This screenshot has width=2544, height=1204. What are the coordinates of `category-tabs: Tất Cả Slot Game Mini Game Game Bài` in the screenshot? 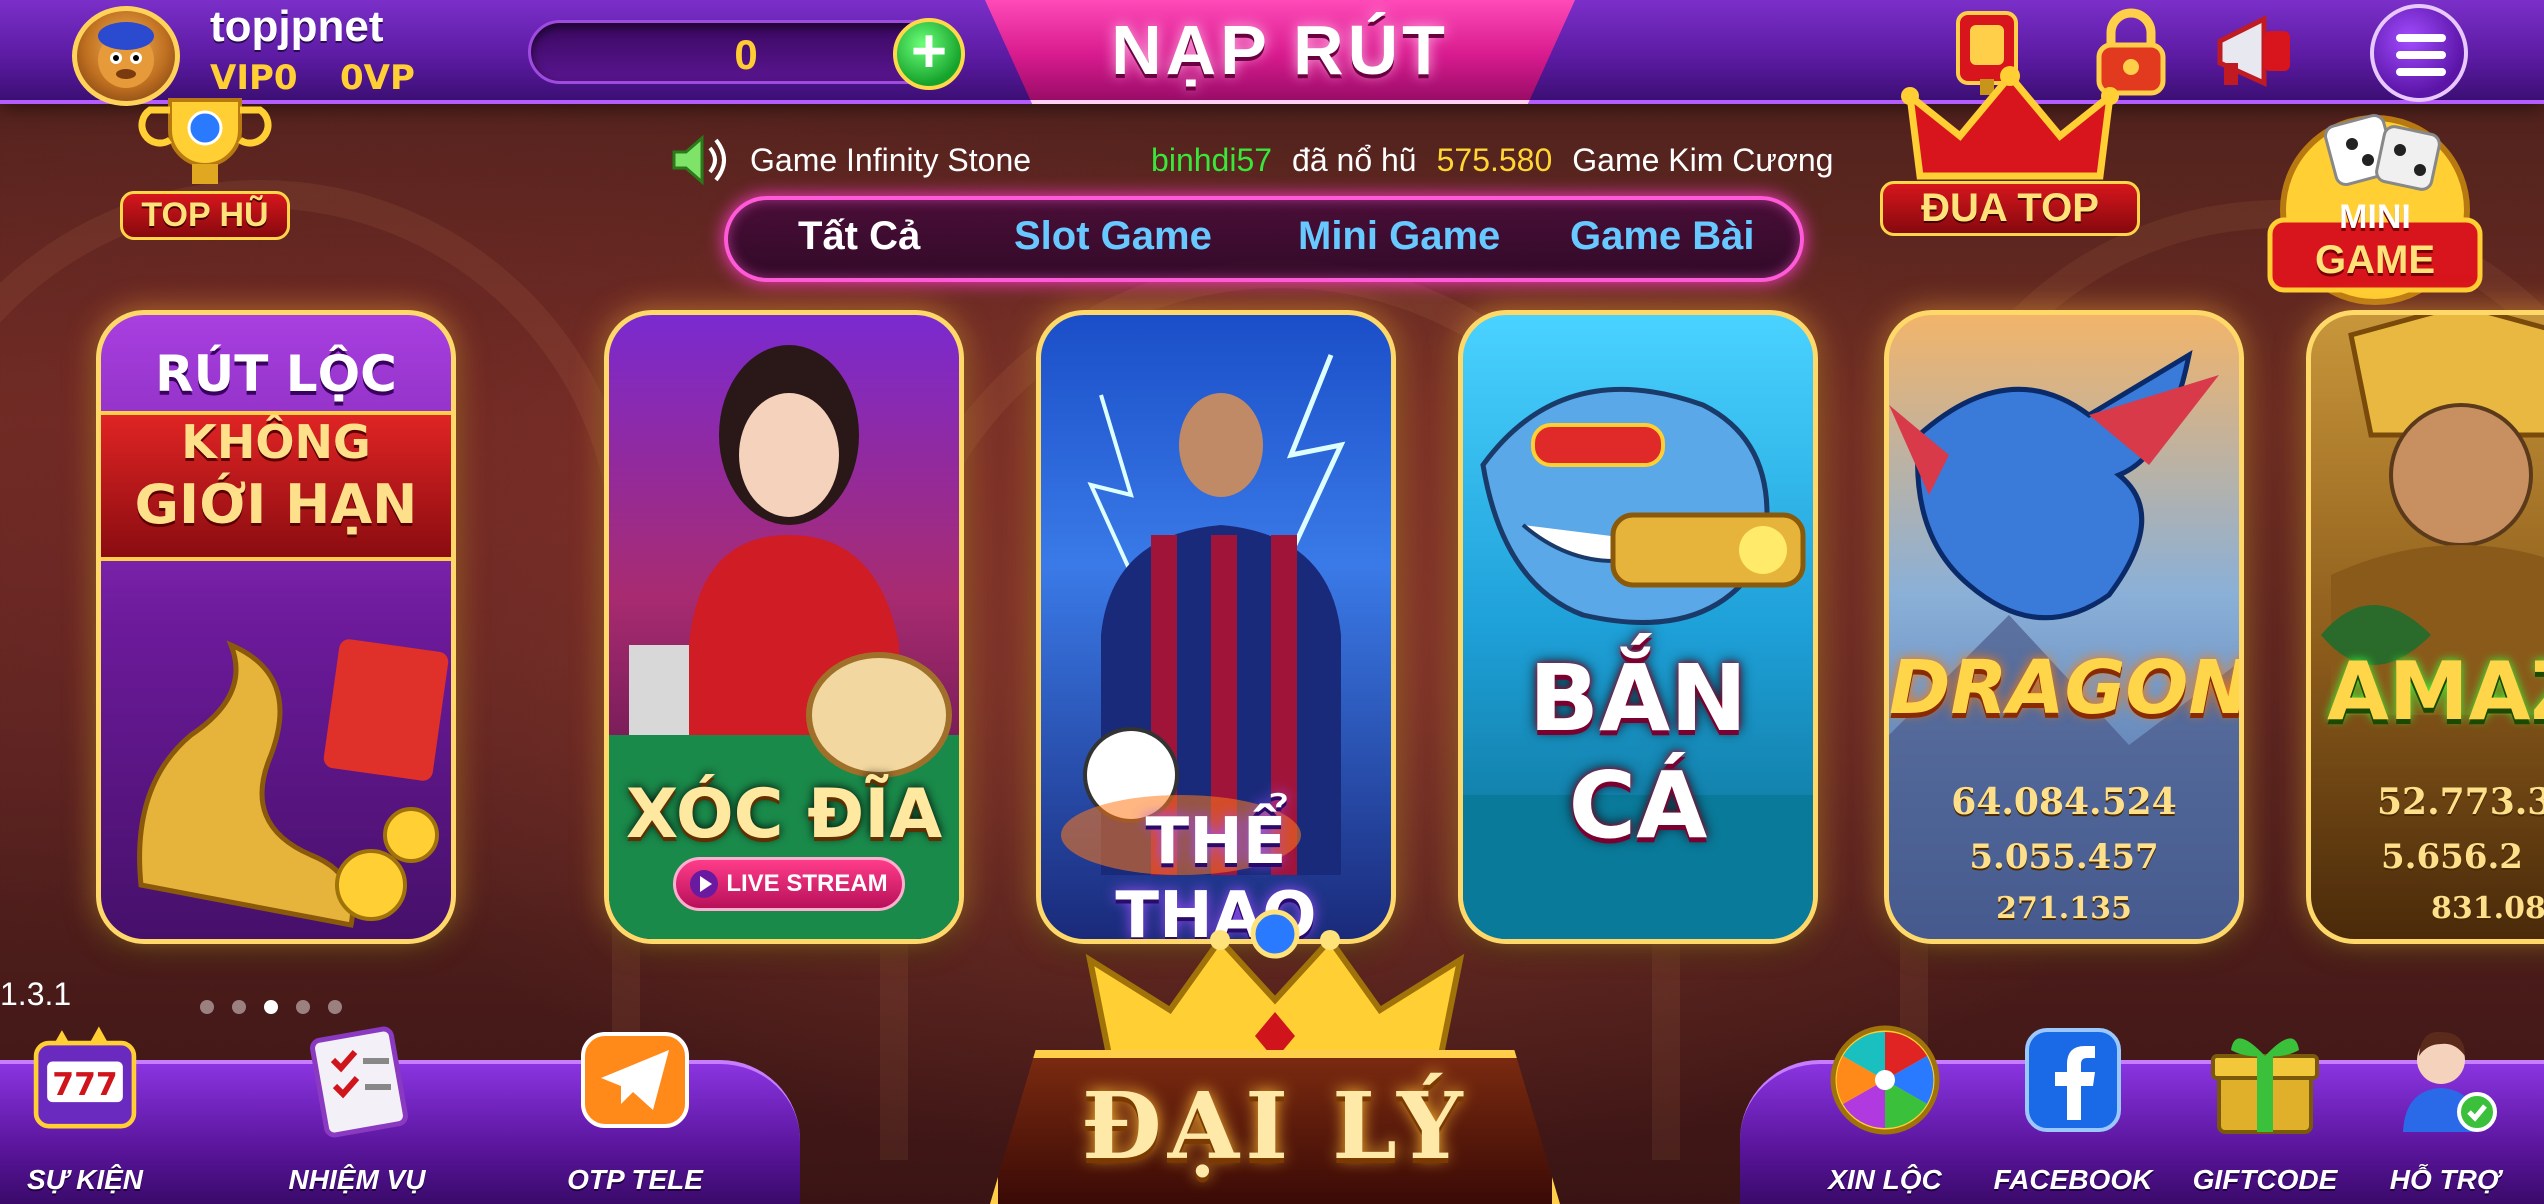 It's located at (1264, 239).